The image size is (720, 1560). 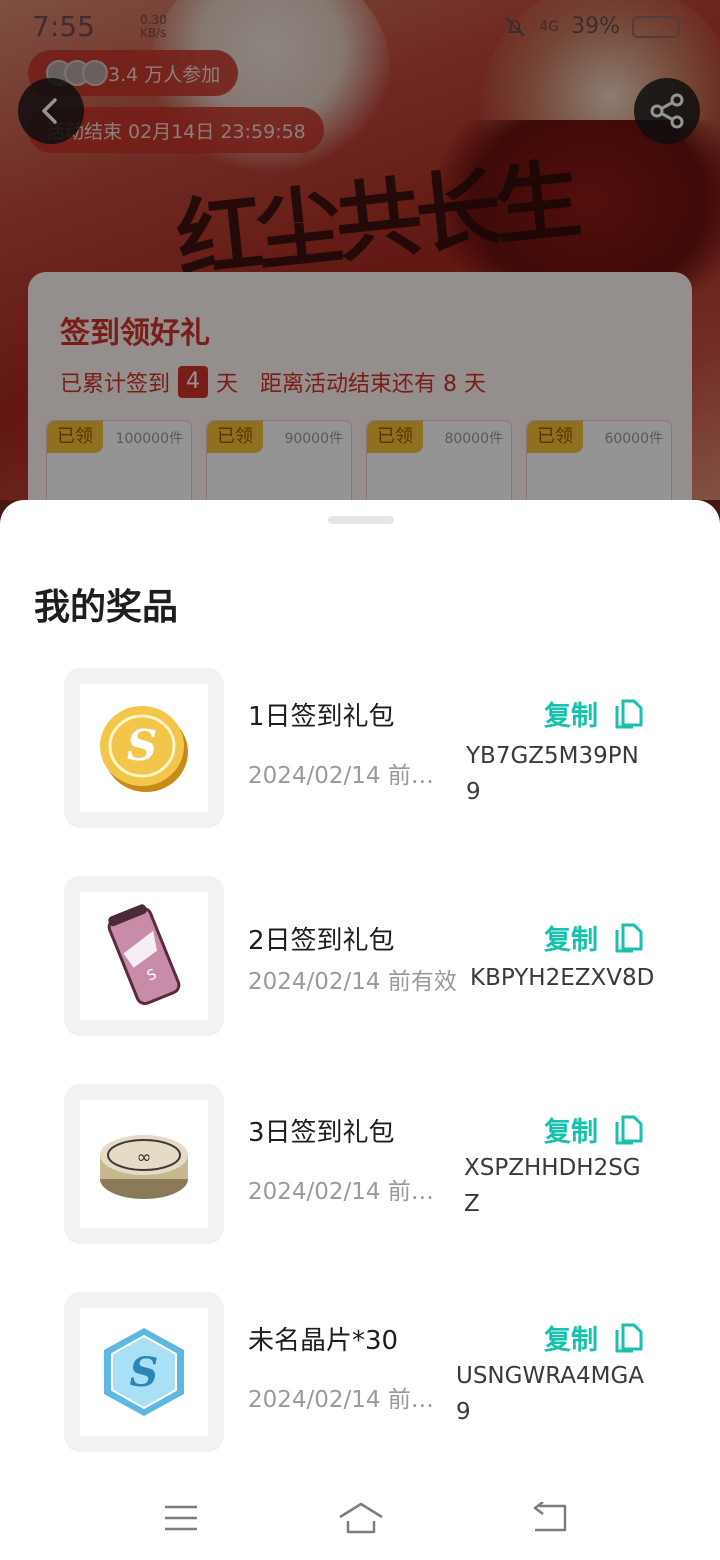 I want to click on return-icon, so click(x=550, y=1517).